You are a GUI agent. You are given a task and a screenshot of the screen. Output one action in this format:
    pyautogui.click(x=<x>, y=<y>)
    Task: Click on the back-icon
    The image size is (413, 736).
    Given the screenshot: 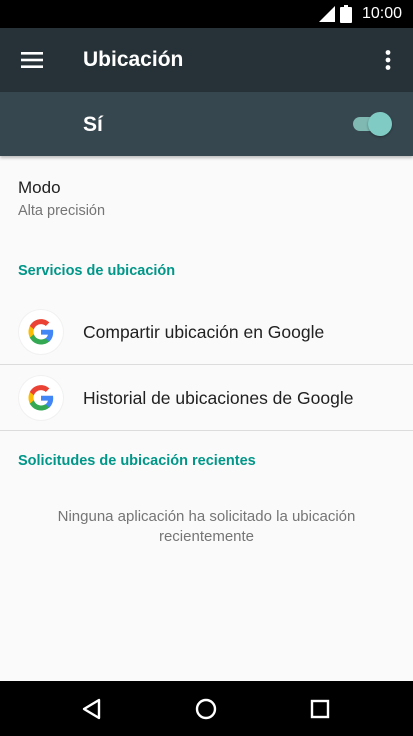 What is the action you would take?
    pyautogui.click(x=91, y=709)
    